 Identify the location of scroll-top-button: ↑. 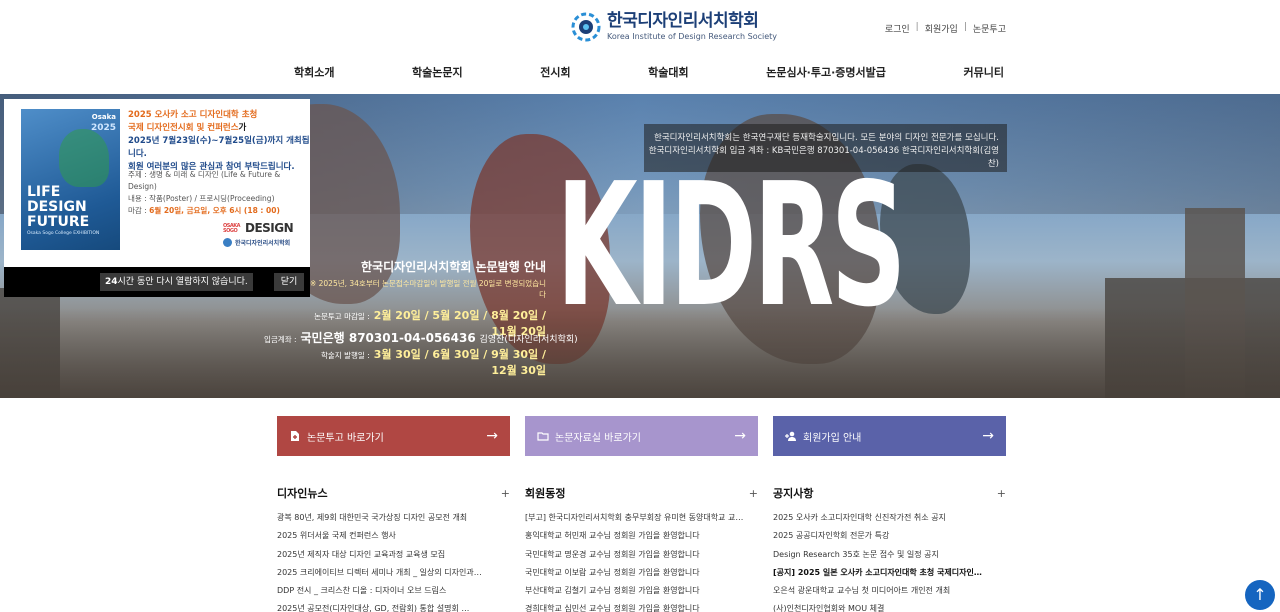
(1260, 595).